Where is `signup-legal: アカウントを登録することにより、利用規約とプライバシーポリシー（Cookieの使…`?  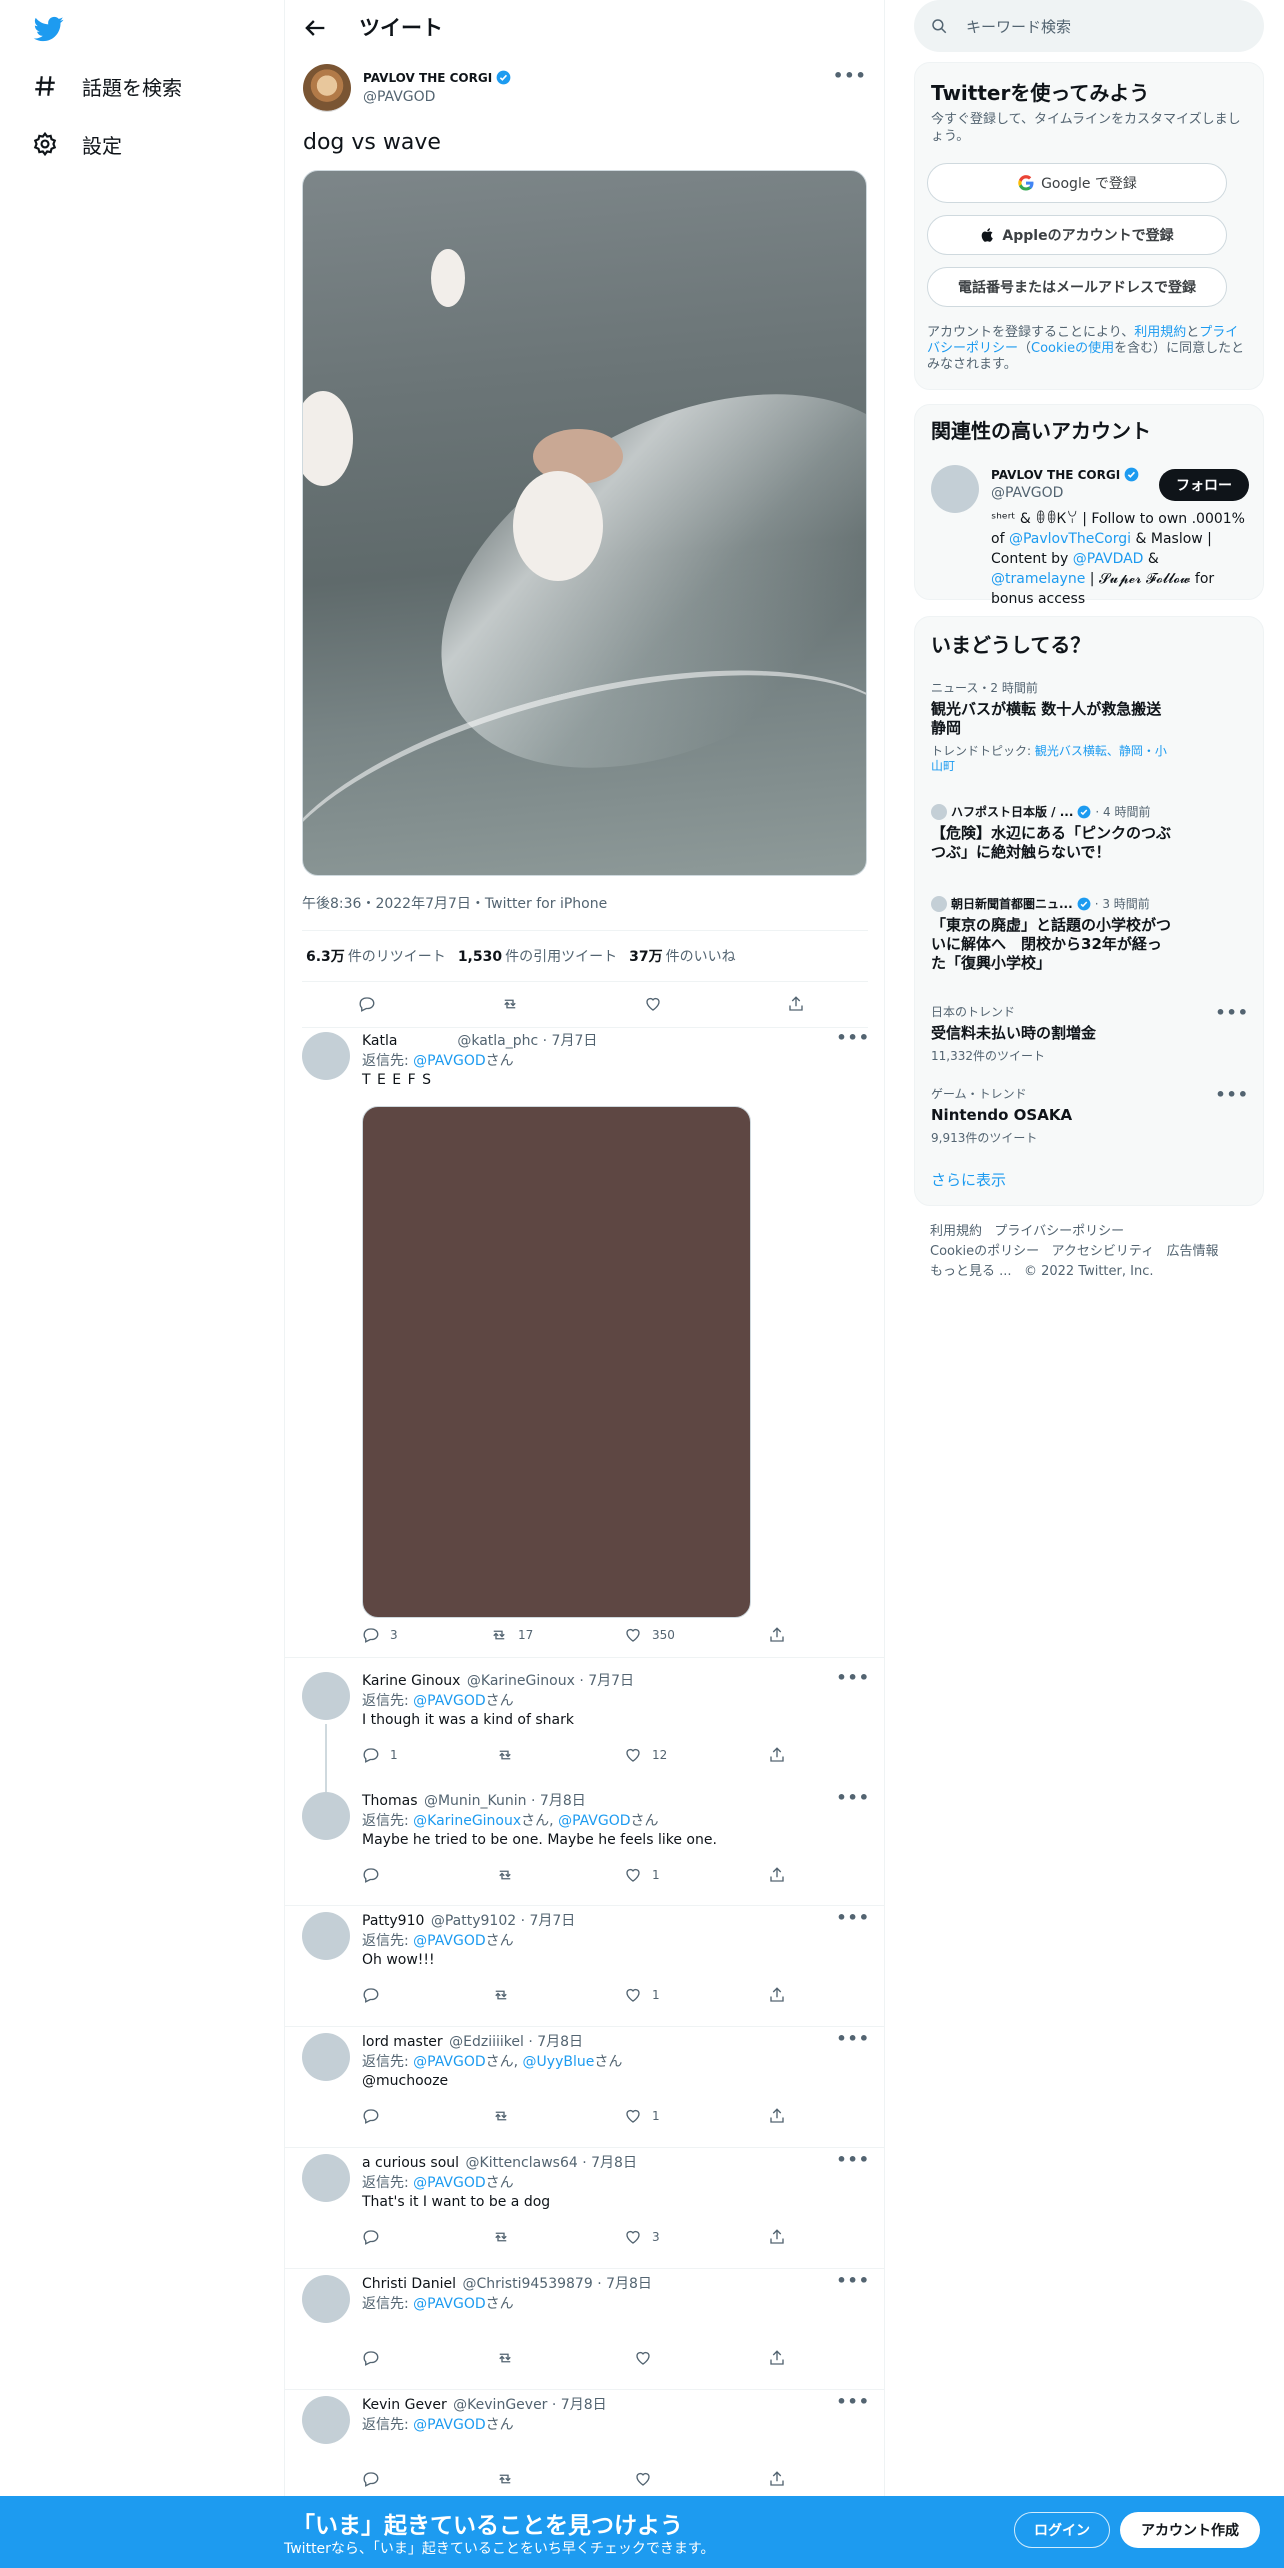
signup-legal: アカウントを登録することにより、利用規約とプライバシーポリシー（Cookieの使… is located at coordinates (1087, 349).